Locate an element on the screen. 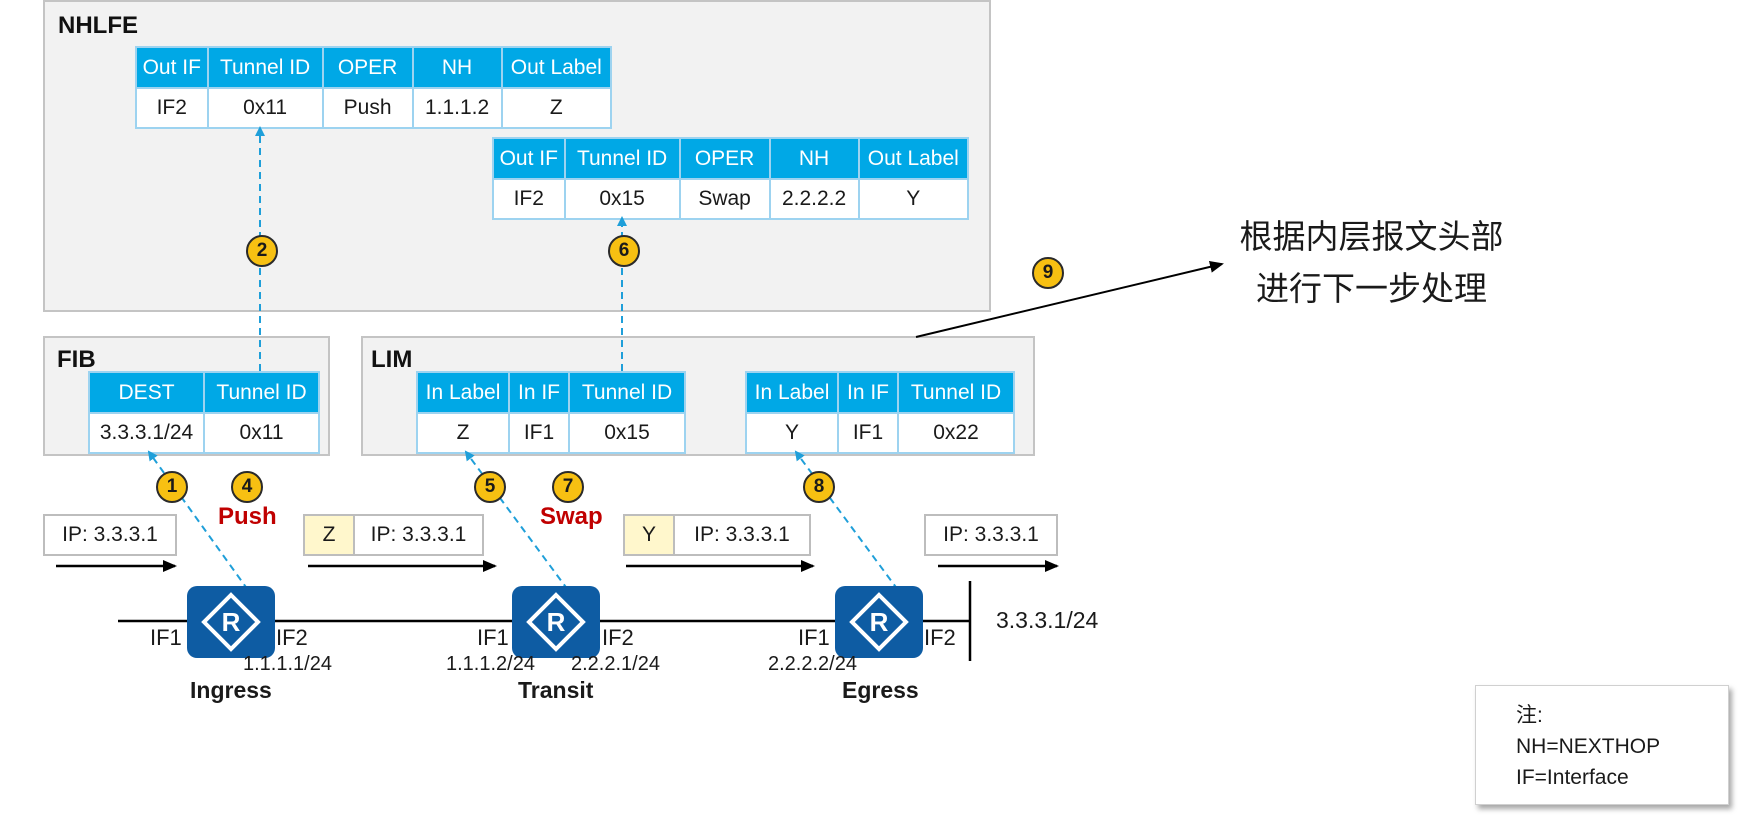  packet-egress-out: IP: 3.3.3.1 is located at coordinates (991, 535).